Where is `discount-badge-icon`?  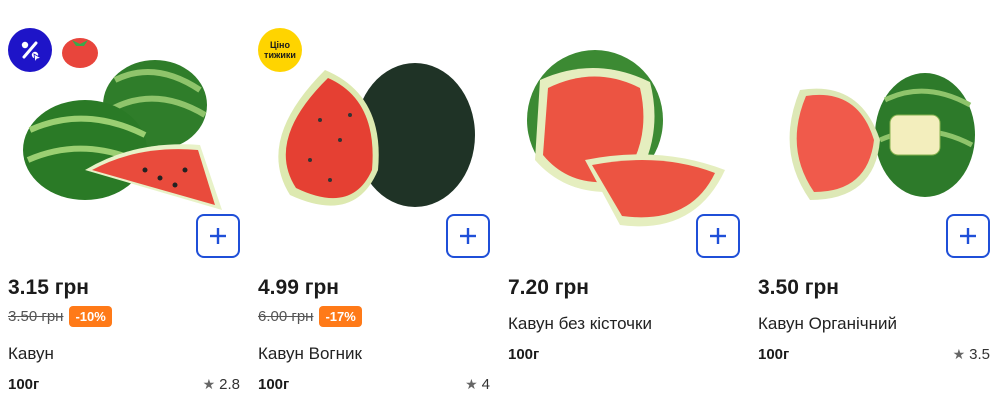
discount-badge-icon is located at coordinates (30, 50).